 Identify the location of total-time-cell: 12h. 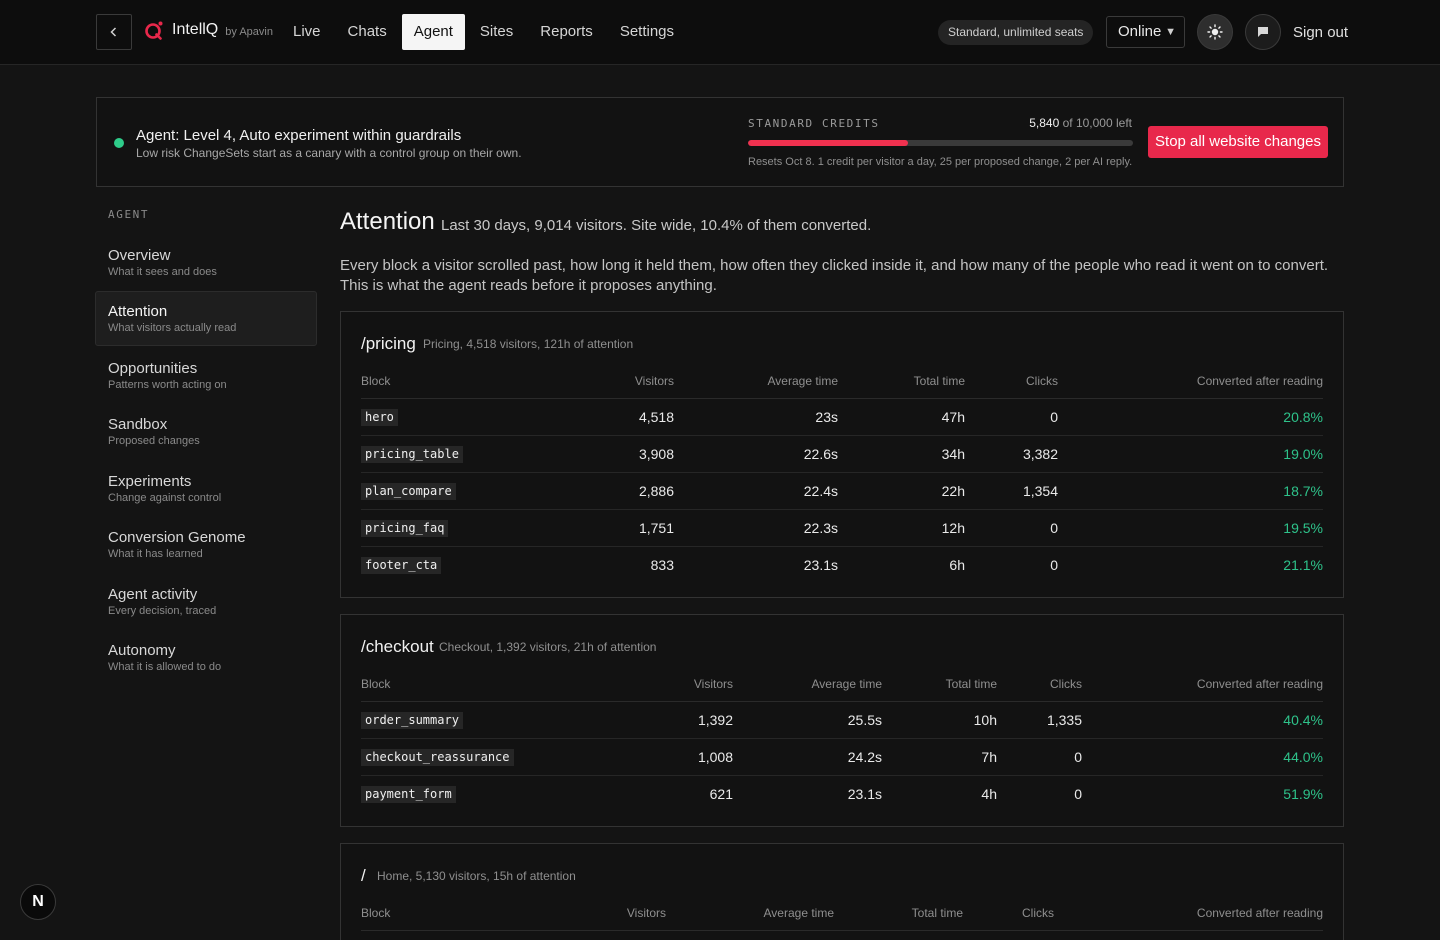
(901, 528).